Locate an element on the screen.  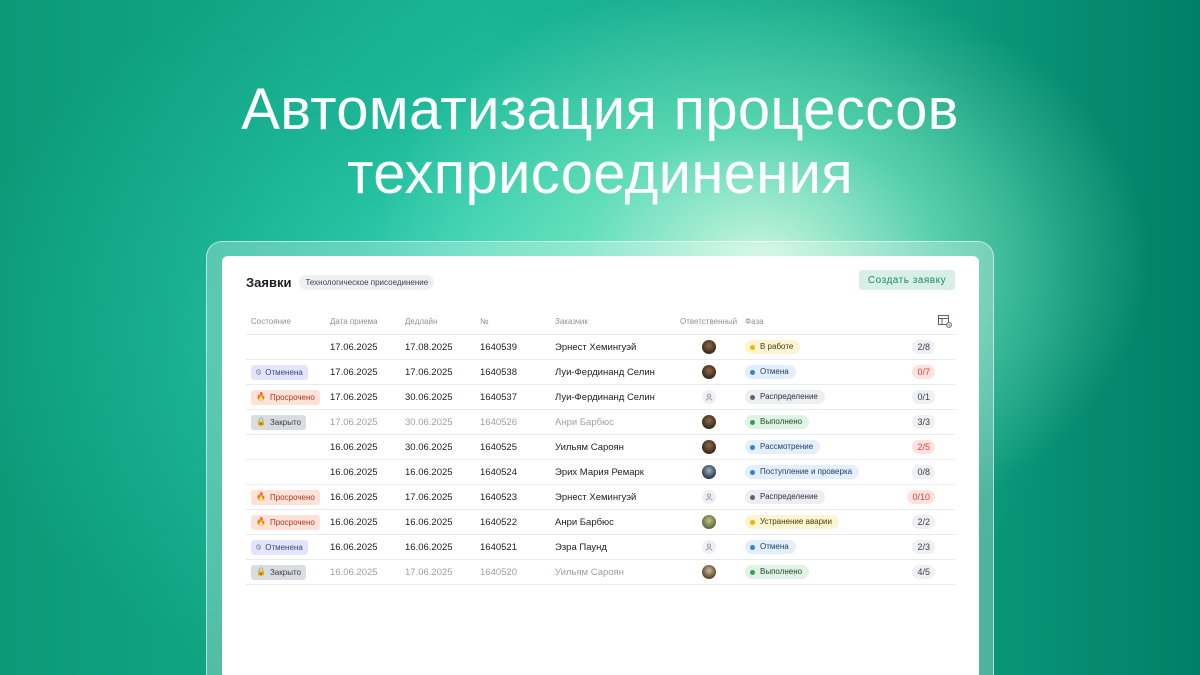
cancel-icon: ⦸ is located at coordinates (259, 371).